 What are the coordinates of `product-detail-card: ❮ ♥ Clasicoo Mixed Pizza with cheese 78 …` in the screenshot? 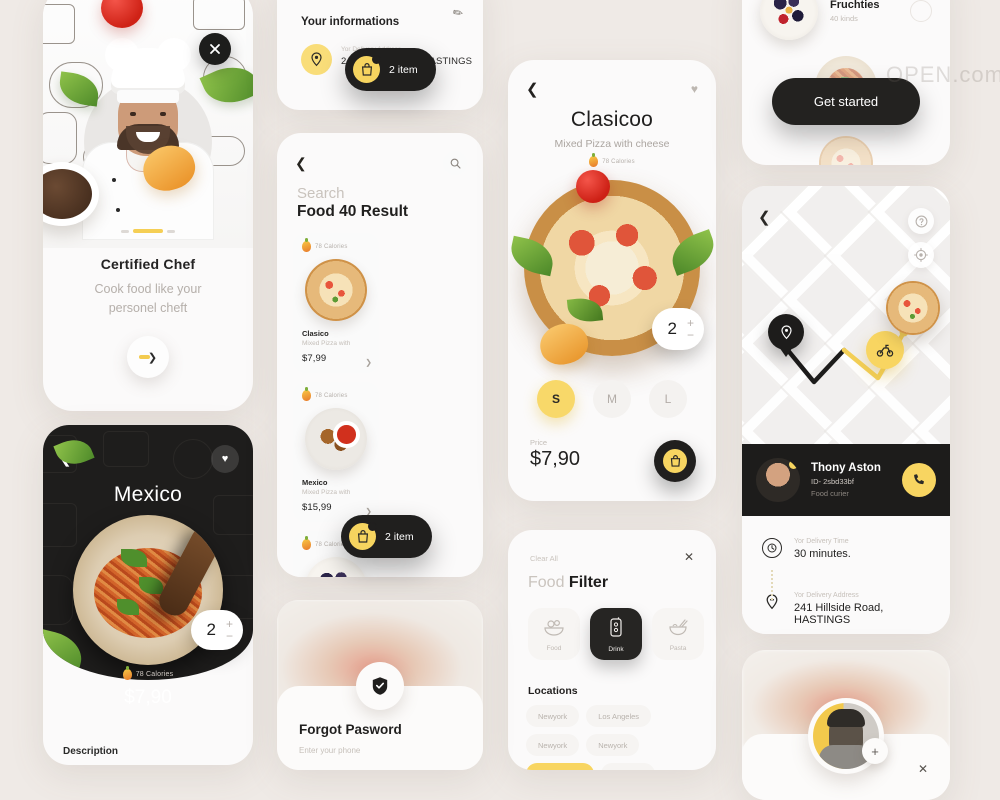 It's located at (612, 280).